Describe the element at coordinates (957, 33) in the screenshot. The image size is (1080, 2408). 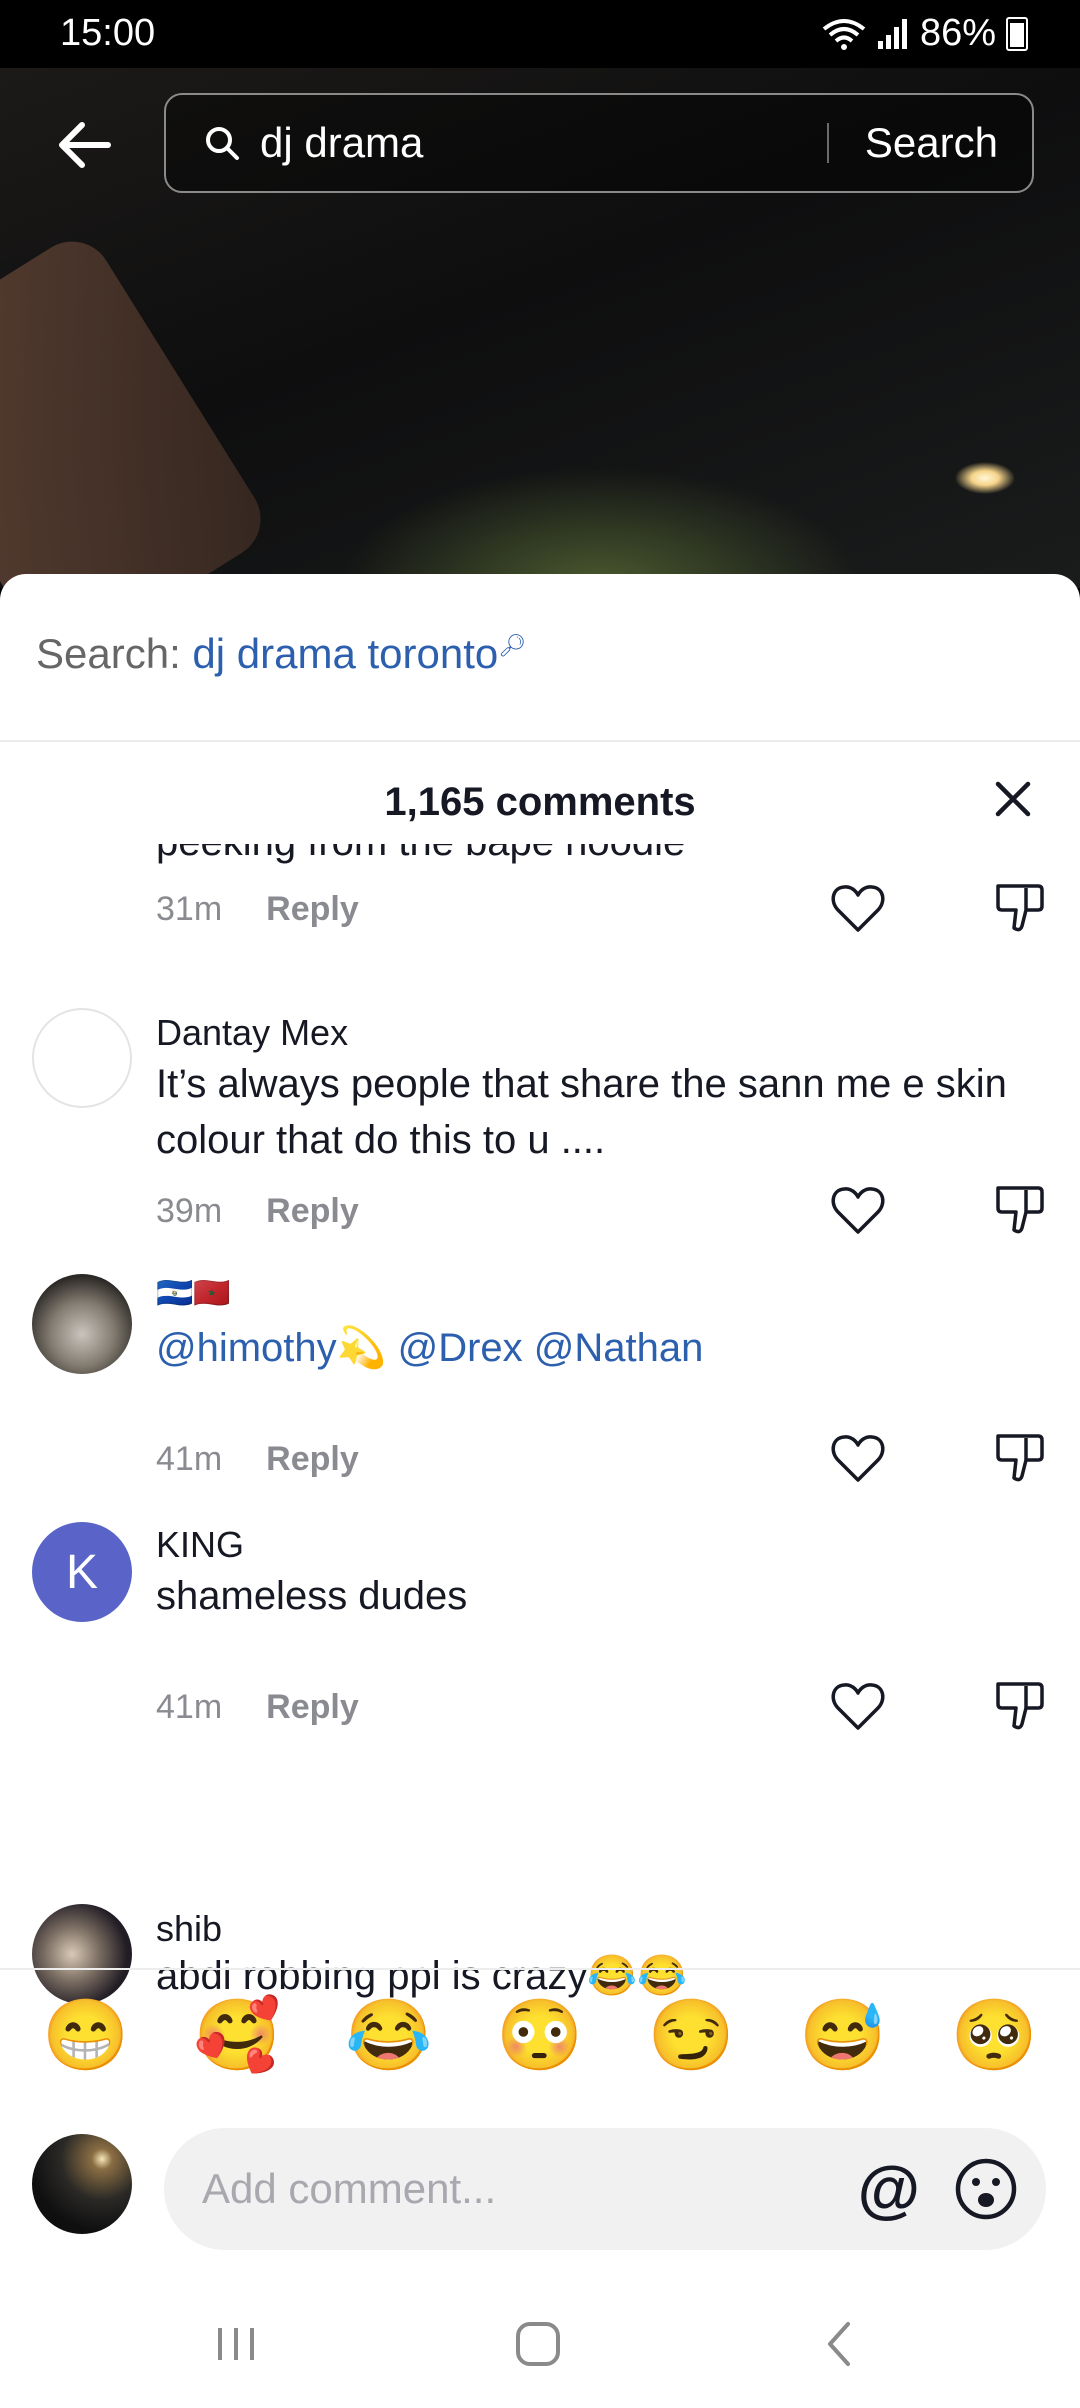
I see `battery-percent: 86%` at that location.